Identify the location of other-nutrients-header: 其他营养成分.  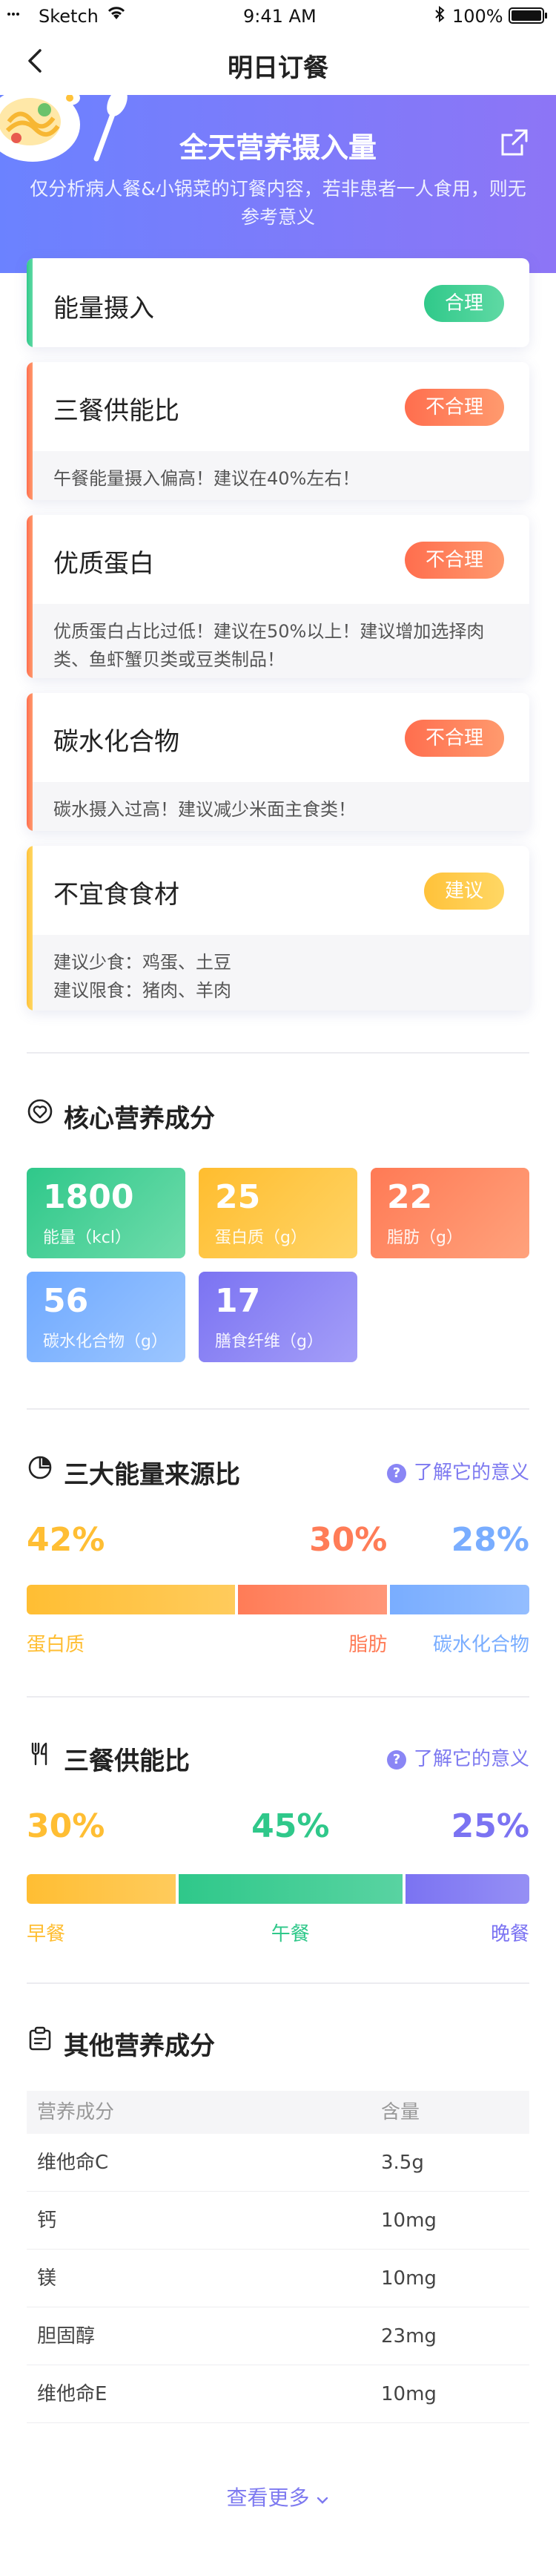
(175, 2041).